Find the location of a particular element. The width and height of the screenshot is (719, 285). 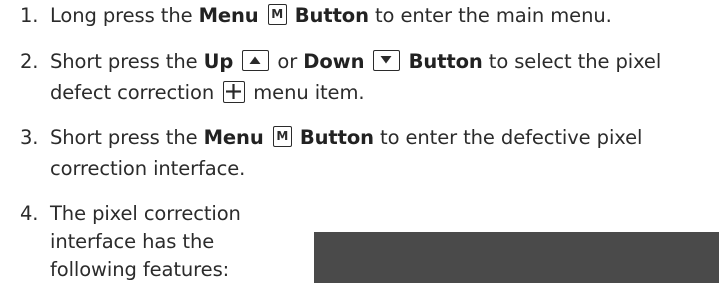

bold-term-up: Up is located at coordinates (218, 61).